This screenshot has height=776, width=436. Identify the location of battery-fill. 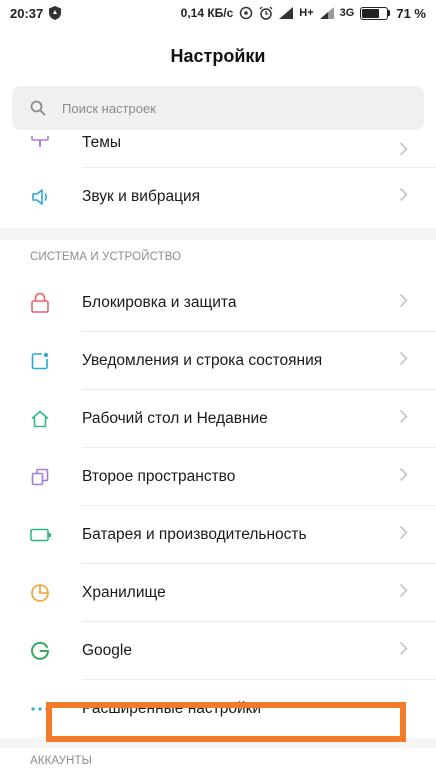
(371, 13).